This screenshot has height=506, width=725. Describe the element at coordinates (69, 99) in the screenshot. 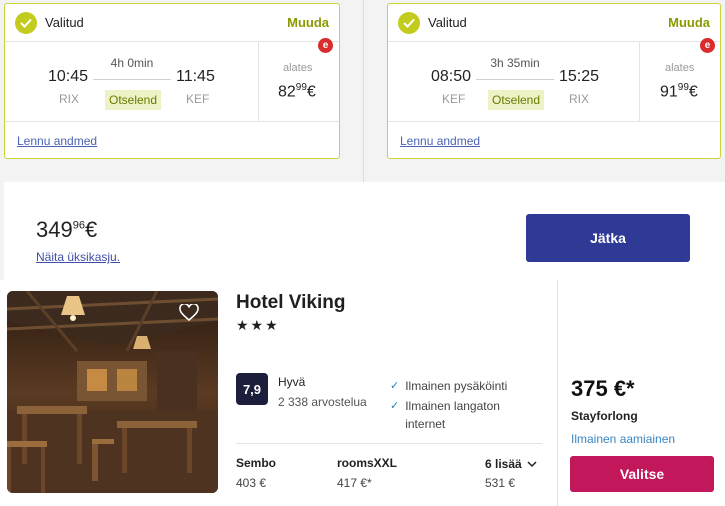

I see `depart-airport: RIX` at that location.